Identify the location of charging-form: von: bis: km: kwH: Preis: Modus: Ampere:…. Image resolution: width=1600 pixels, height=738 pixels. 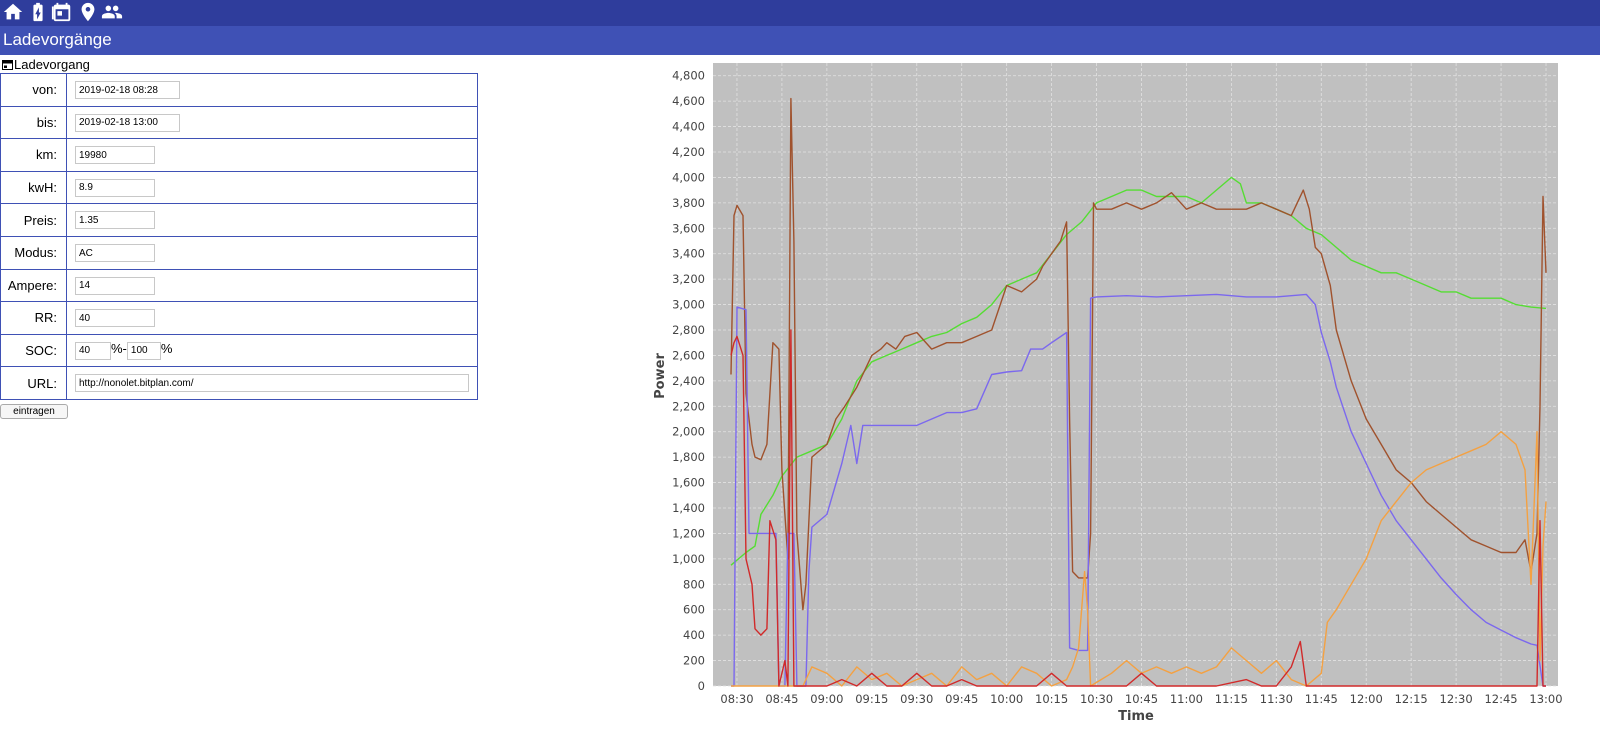
(239, 236).